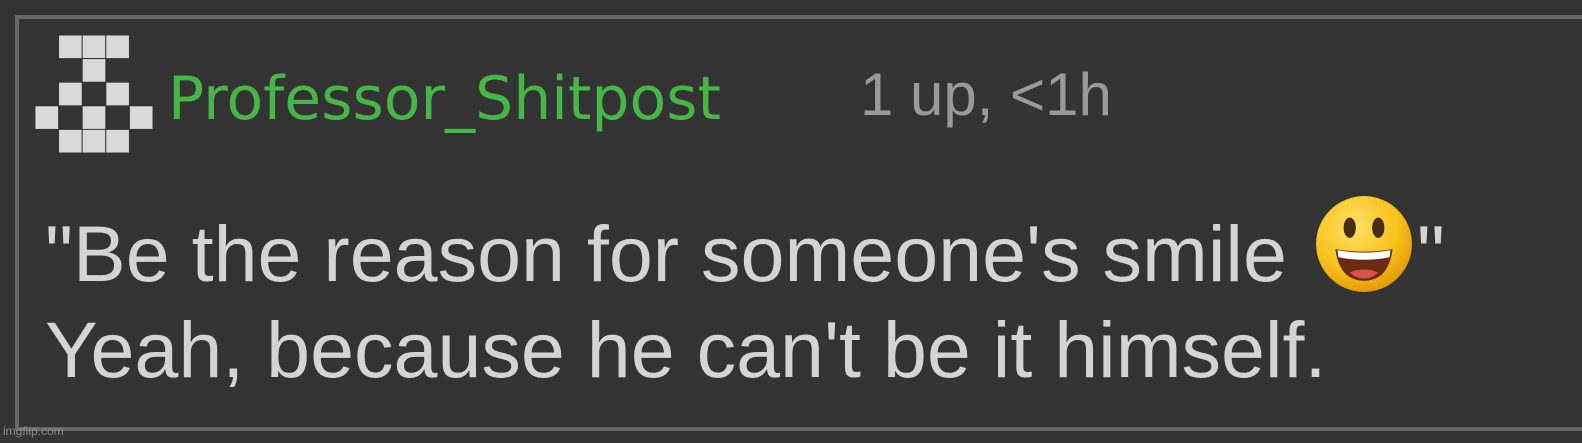  Describe the element at coordinates (33, 431) in the screenshot. I see `watermark: imgflip.com` at that location.